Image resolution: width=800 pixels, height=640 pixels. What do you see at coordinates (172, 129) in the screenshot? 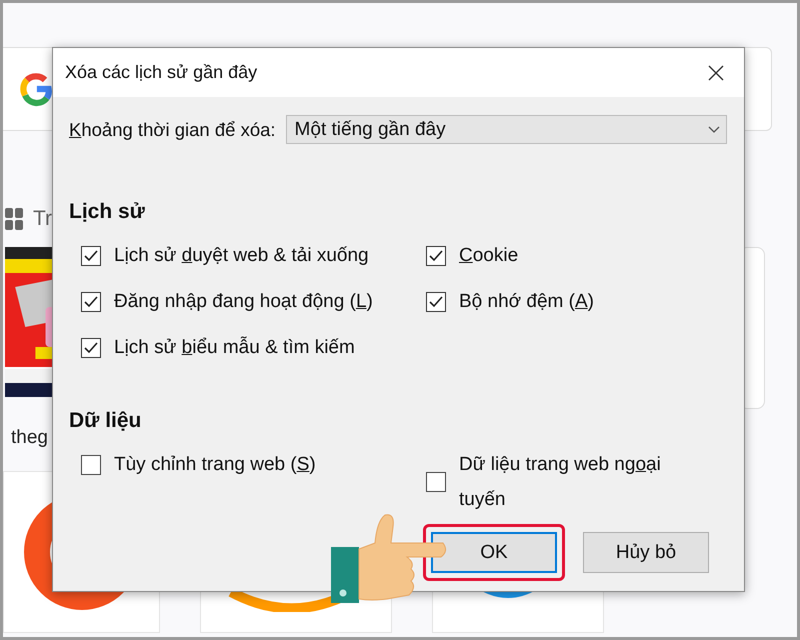
I see `field-label: Khoảng thời gian để xóa:` at bounding box center [172, 129].